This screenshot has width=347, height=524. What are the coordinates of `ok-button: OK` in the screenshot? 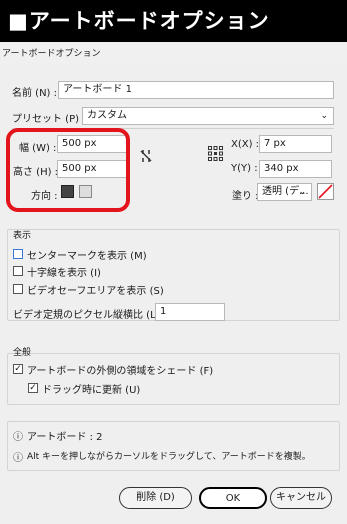 It's located at (233, 498).